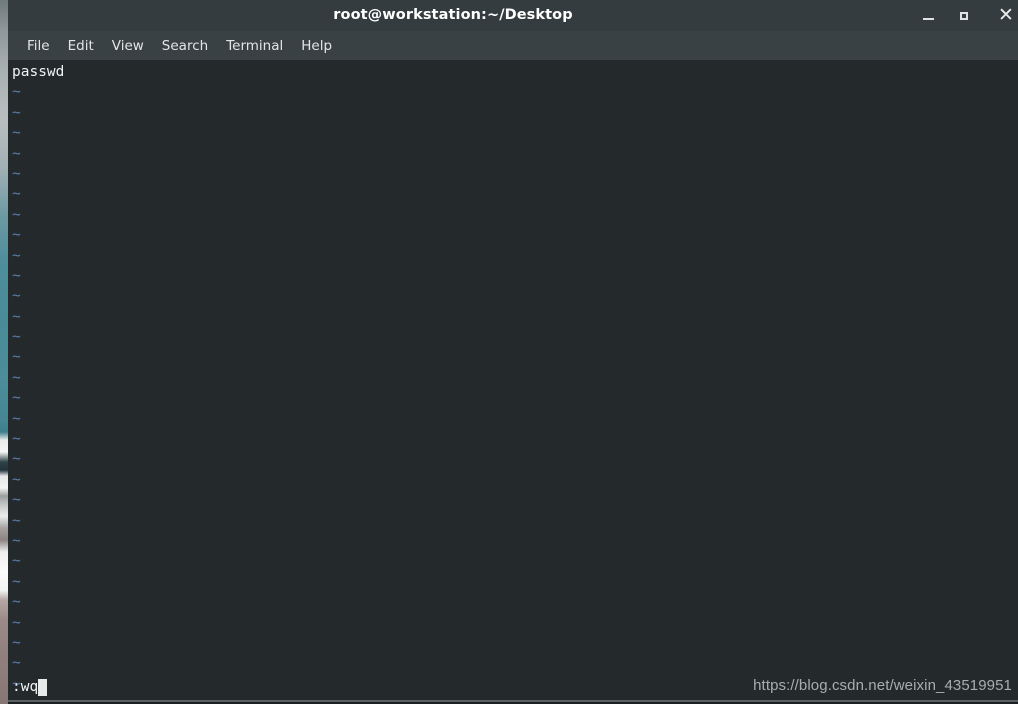 Image resolution: width=1018 pixels, height=704 pixels. I want to click on desktop-wallpaper-strip, so click(4, 352).